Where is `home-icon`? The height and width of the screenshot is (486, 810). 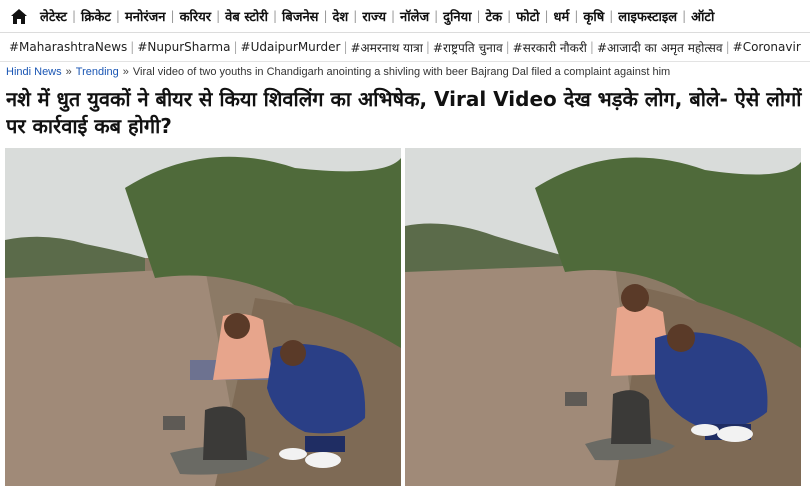
home-icon is located at coordinates (19, 16).